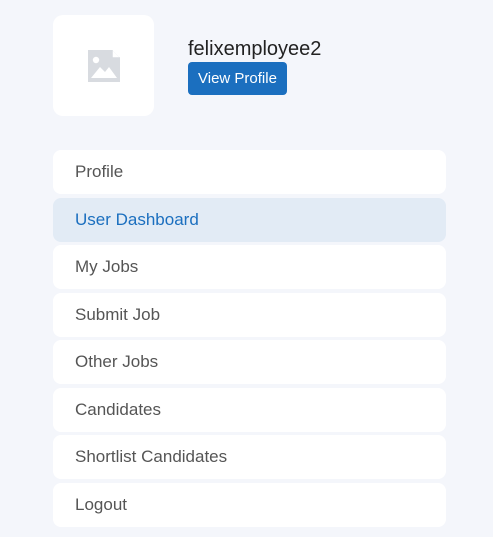  What do you see at coordinates (118, 314) in the screenshot?
I see `nav-item-label: Submit Job` at bounding box center [118, 314].